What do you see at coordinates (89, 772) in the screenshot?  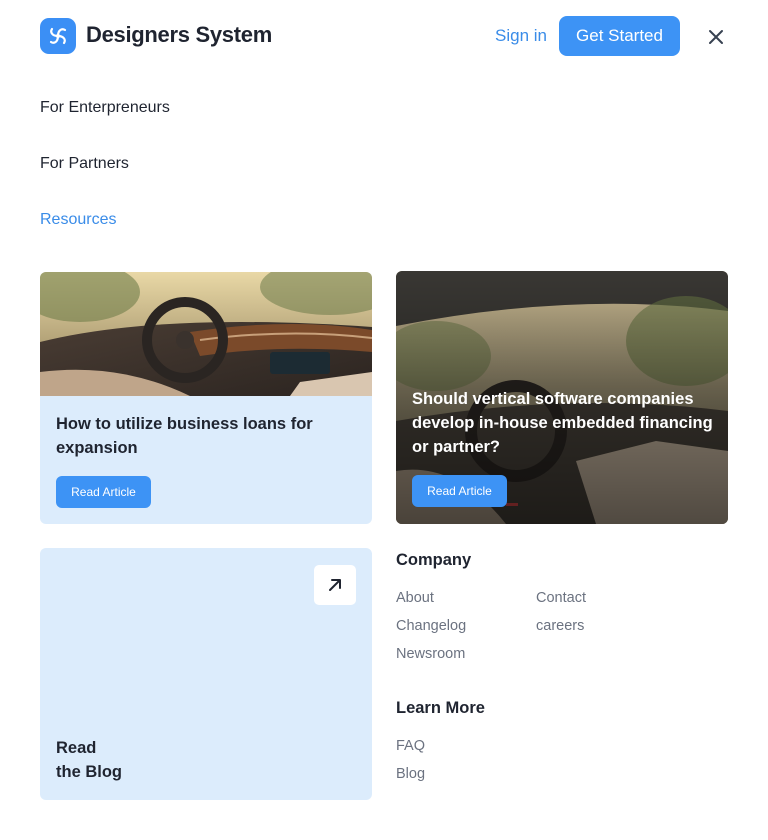 I see `blog-label-line: the Blog` at bounding box center [89, 772].